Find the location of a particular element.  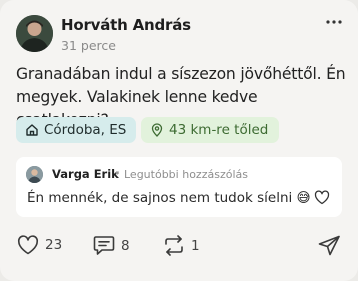

more-icon is located at coordinates (334, 22).